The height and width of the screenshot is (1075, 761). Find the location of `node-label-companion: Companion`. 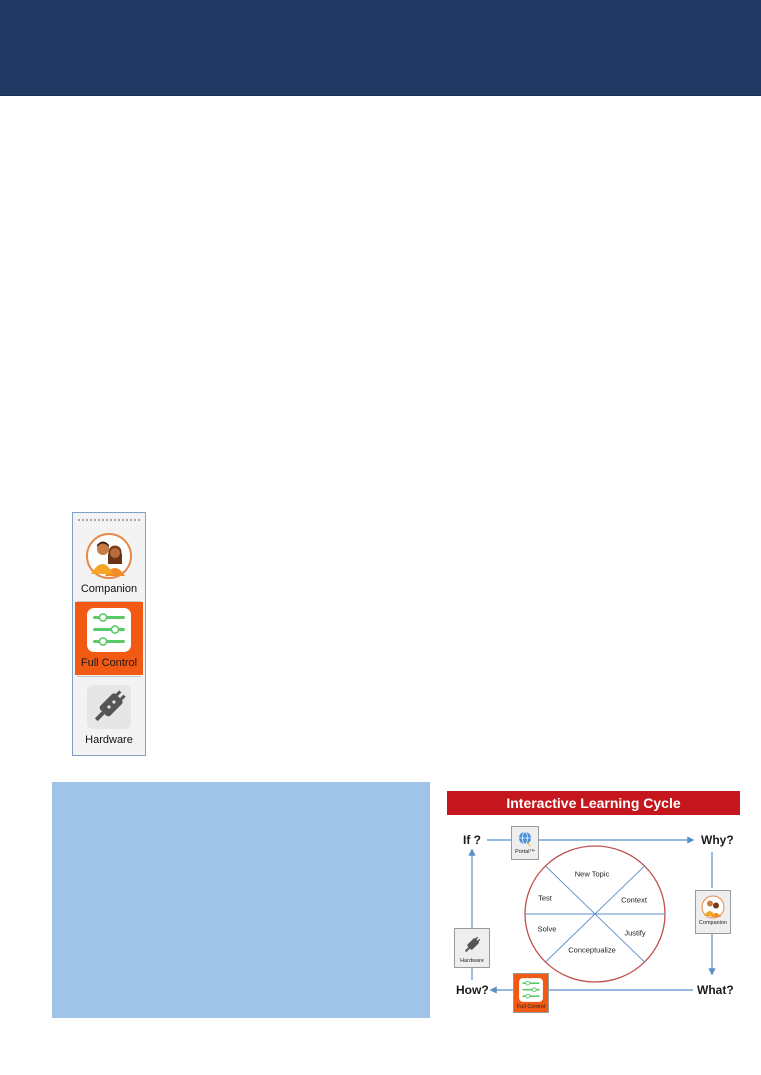

node-label-companion: Companion is located at coordinates (713, 923).